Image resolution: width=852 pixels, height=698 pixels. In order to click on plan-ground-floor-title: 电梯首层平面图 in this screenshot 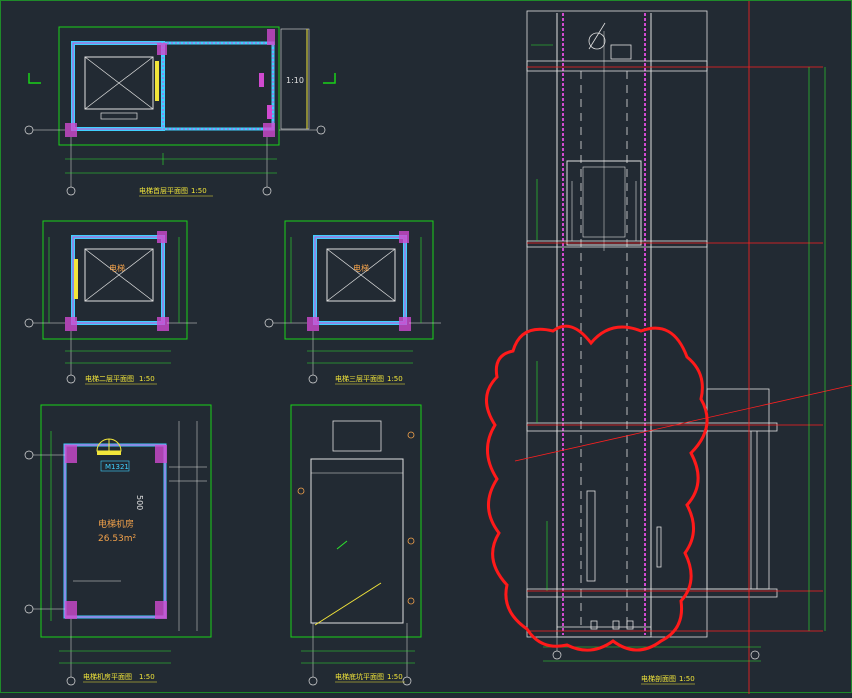, I will do `click(163, 190)`.